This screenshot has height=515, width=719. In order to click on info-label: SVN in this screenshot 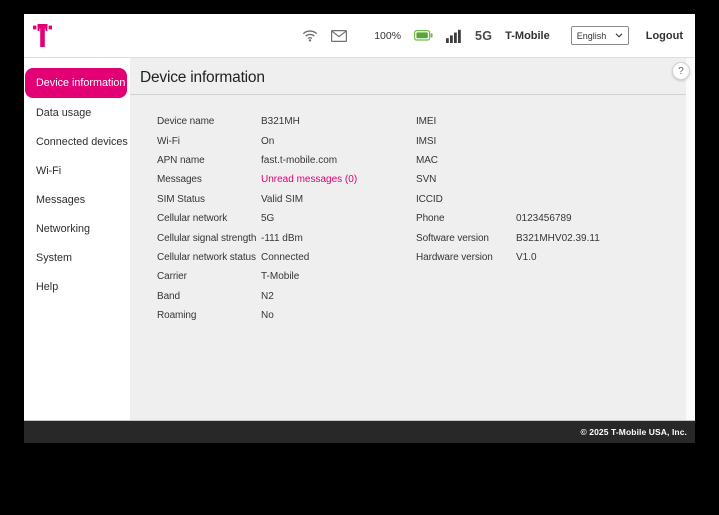, I will do `click(426, 180)`.